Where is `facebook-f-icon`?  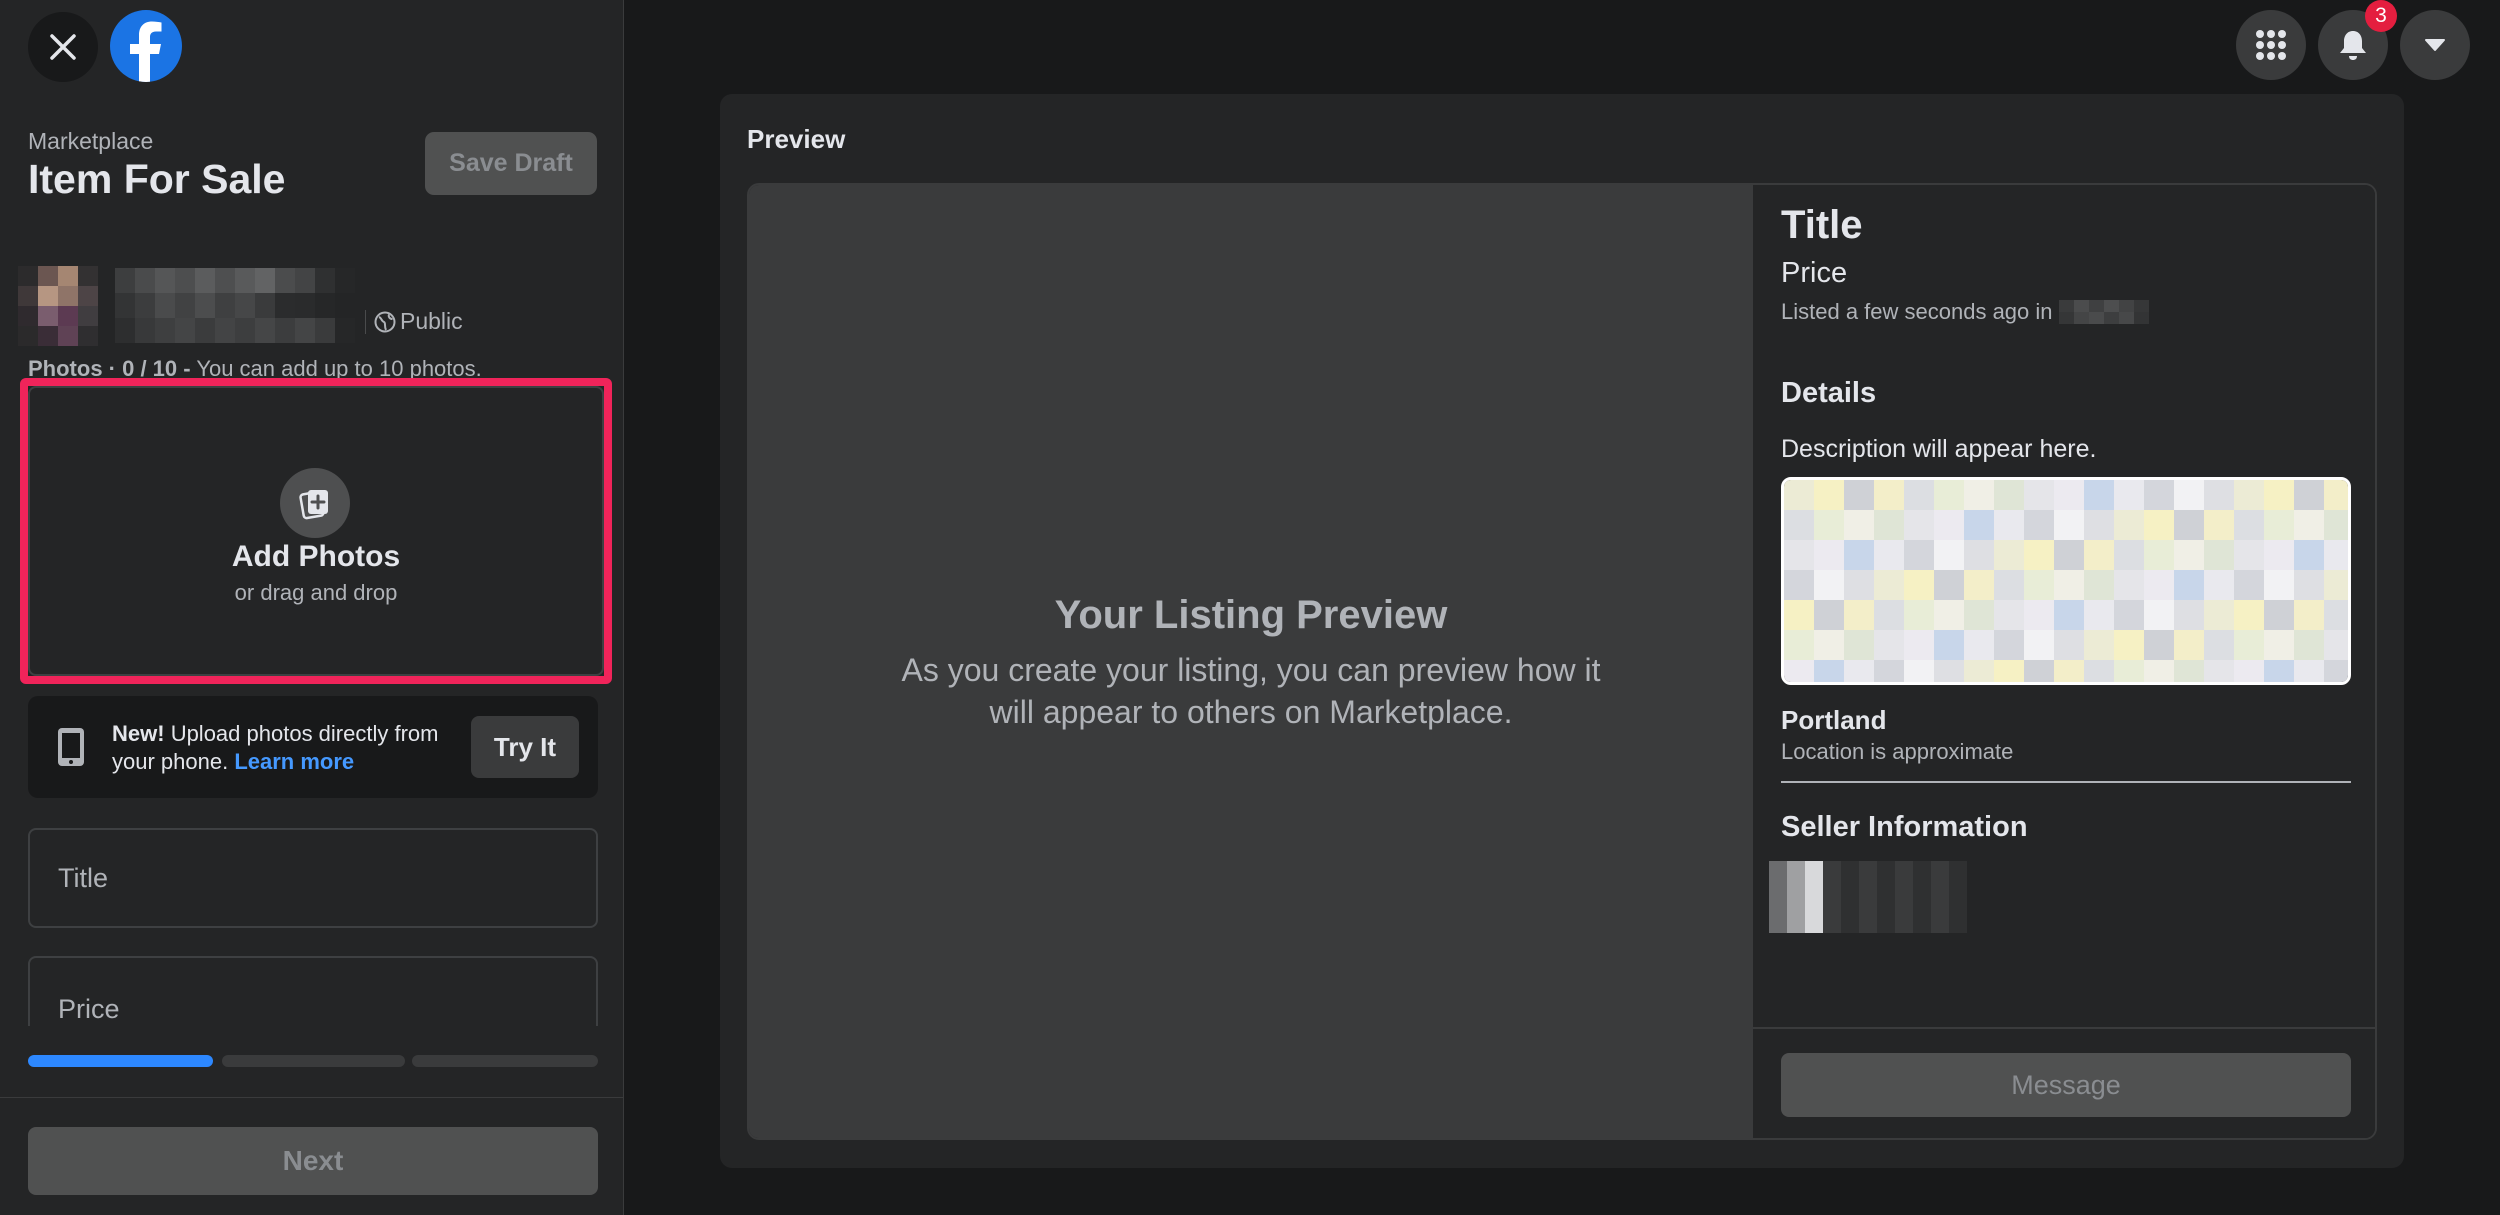
facebook-f-icon is located at coordinates (146, 51).